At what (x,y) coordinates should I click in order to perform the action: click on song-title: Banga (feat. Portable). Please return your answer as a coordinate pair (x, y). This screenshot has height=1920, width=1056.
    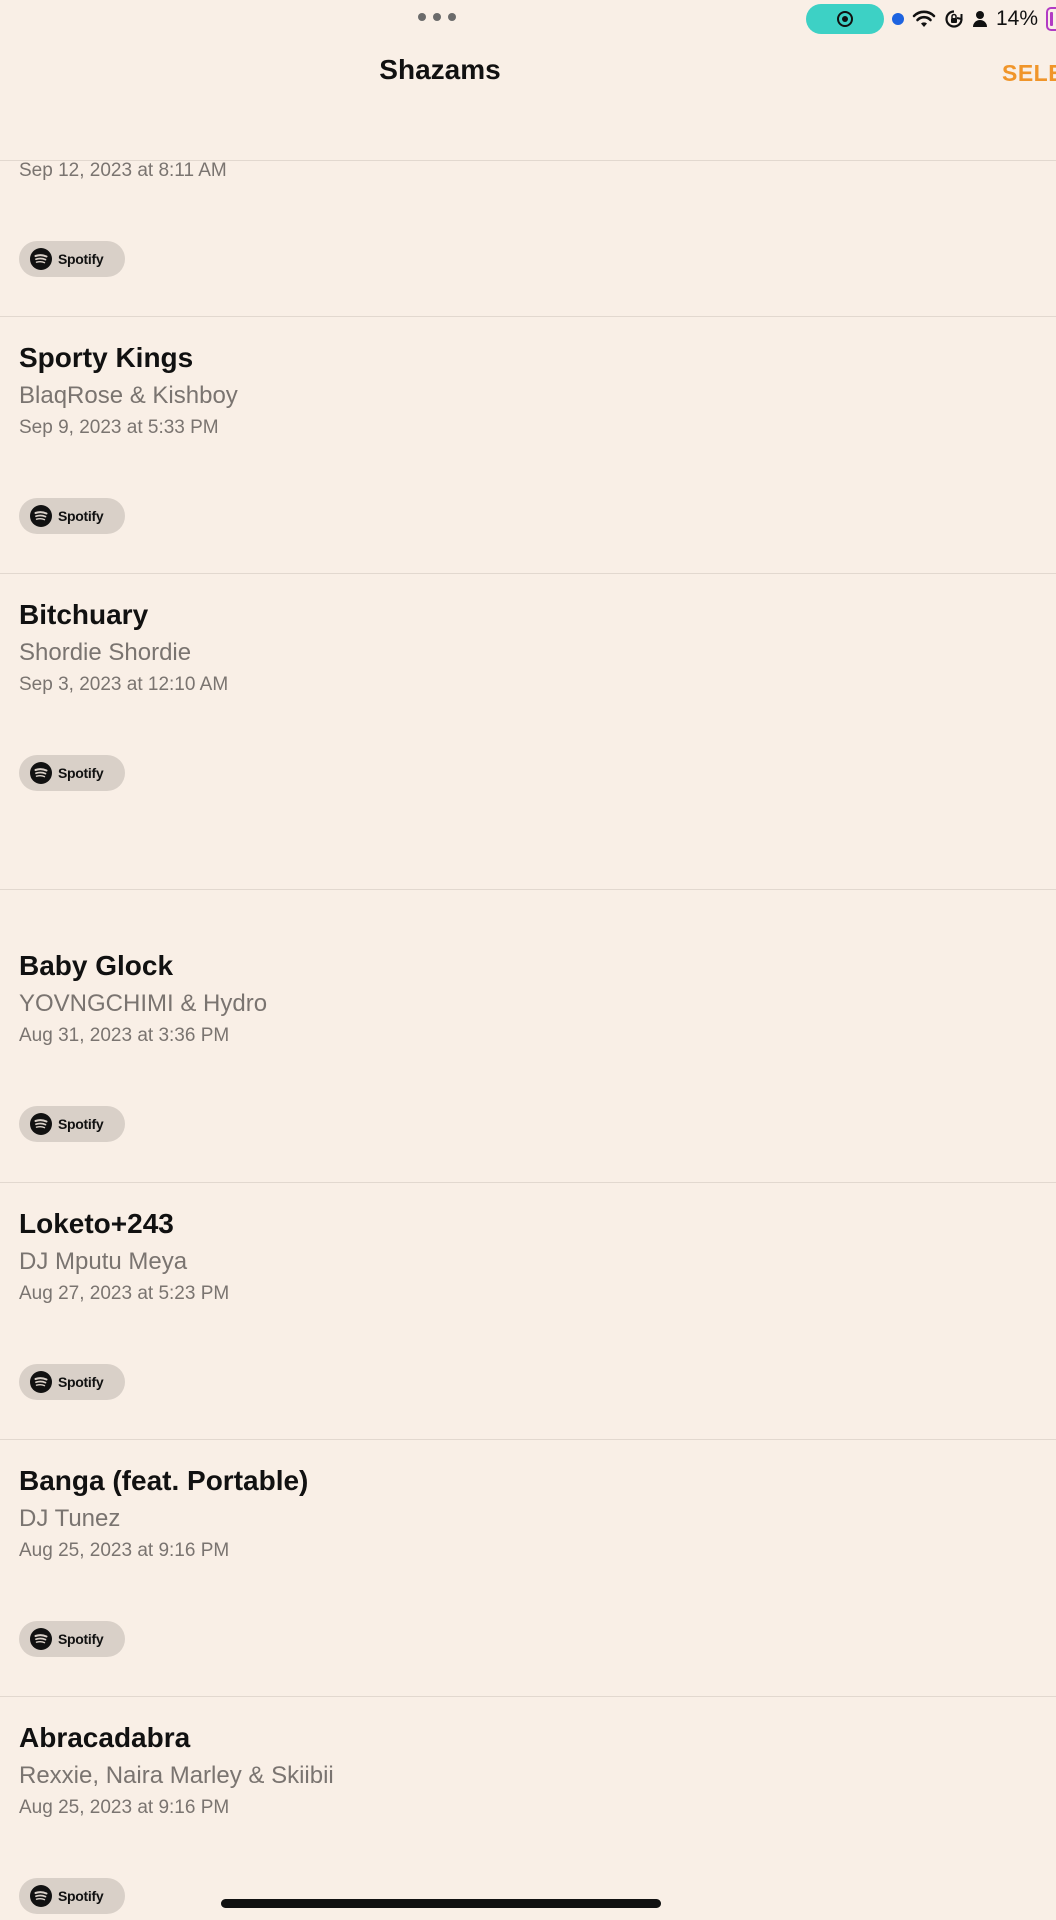
    Looking at the image, I should click on (164, 1480).